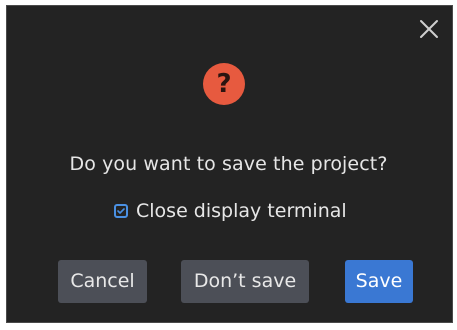 The image size is (457, 330). I want to click on dialog-message: Do you want to save the project?, so click(228, 164).